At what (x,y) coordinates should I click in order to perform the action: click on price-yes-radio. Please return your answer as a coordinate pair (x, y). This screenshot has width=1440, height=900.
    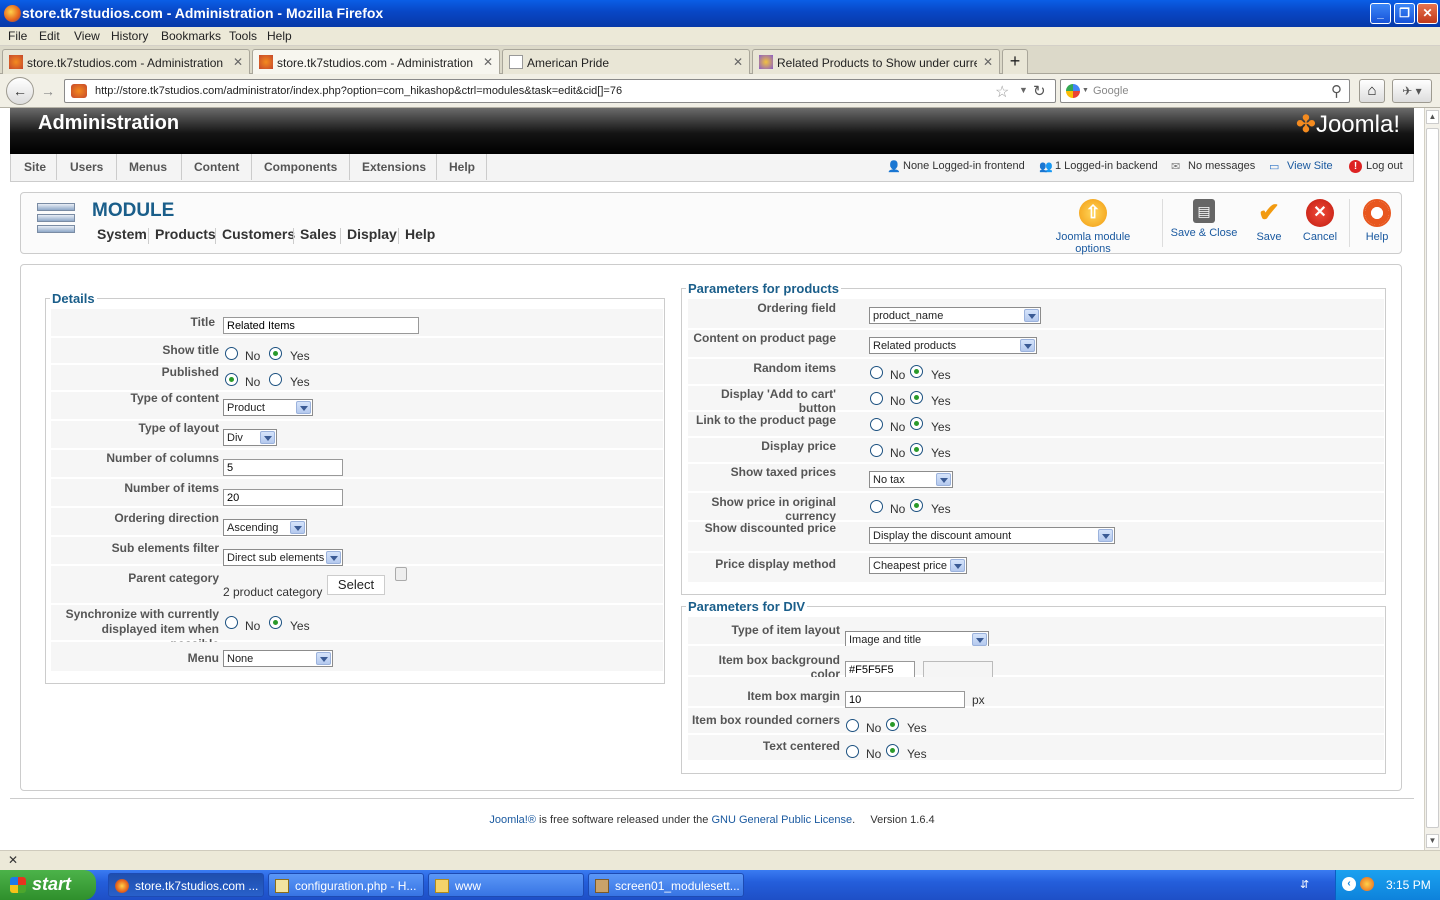
    Looking at the image, I should click on (916, 449).